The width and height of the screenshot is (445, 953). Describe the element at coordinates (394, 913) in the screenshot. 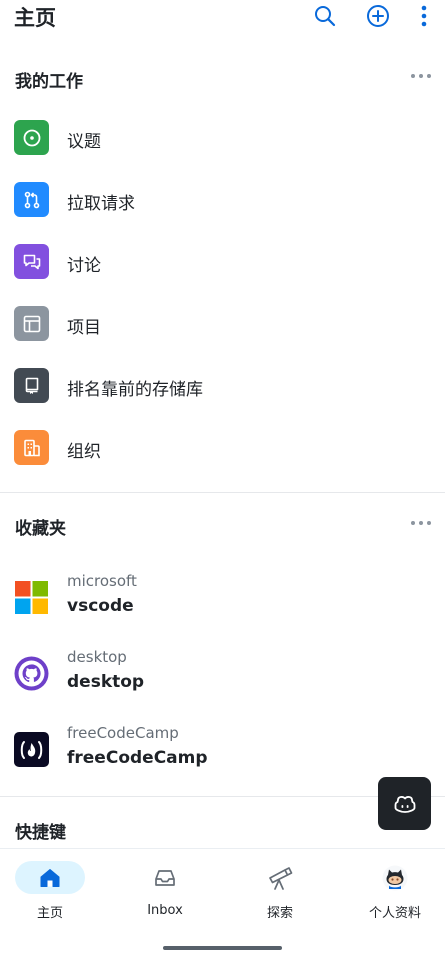

I see `tab-label: 个人资料` at that location.